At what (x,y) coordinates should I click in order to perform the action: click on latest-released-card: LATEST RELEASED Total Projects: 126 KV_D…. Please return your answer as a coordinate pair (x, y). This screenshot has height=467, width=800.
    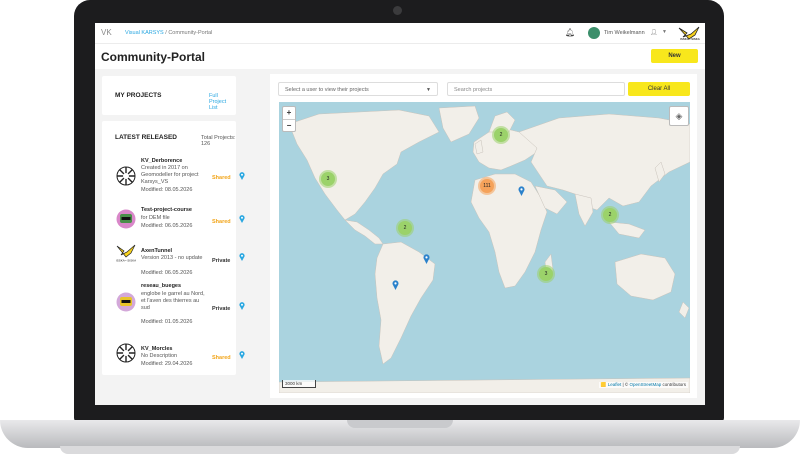
    Looking at the image, I should click on (173, 249).